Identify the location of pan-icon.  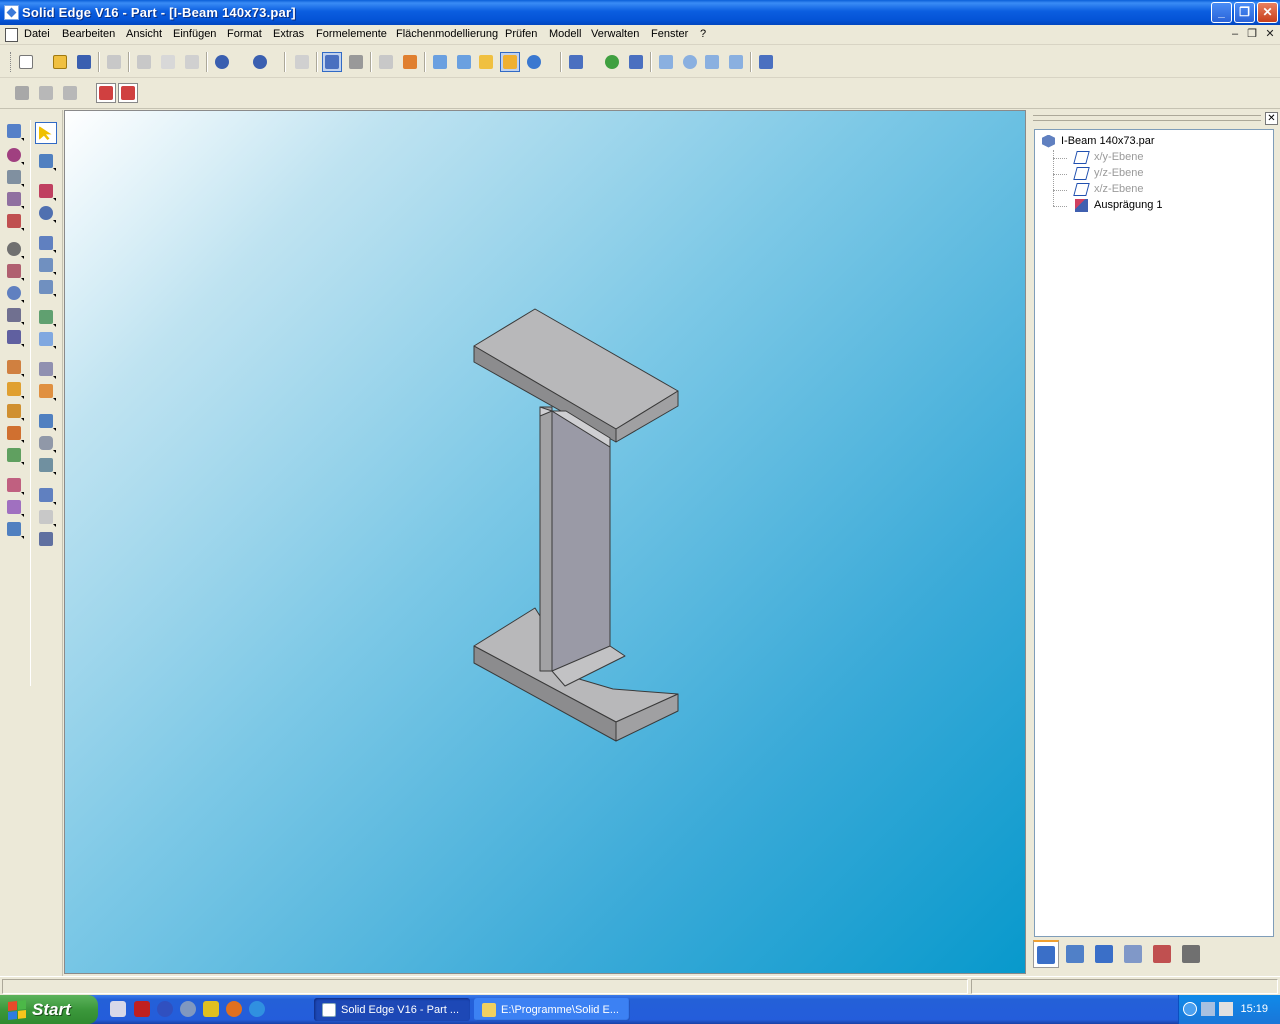
(736, 62).